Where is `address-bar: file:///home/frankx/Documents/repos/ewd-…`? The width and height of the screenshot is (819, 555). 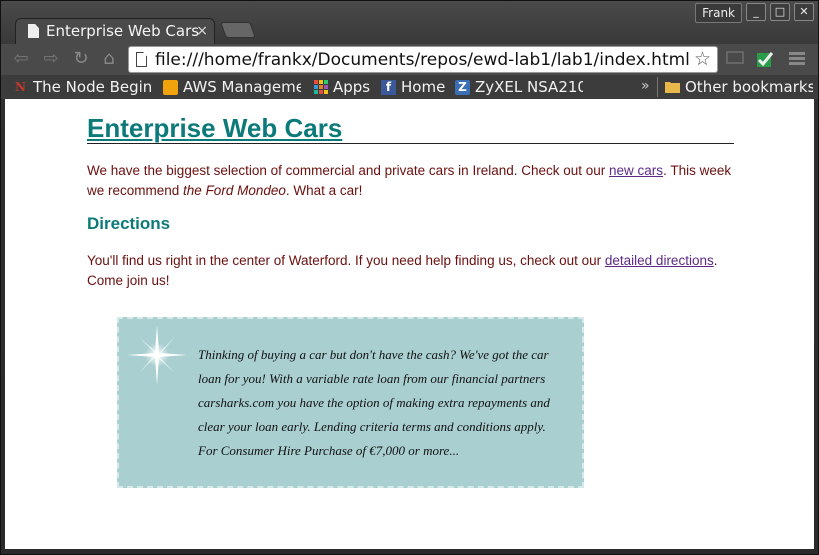 address-bar: file:///home/frankx/Documents/repos/ewd-… is located at coordinates (423, 59).